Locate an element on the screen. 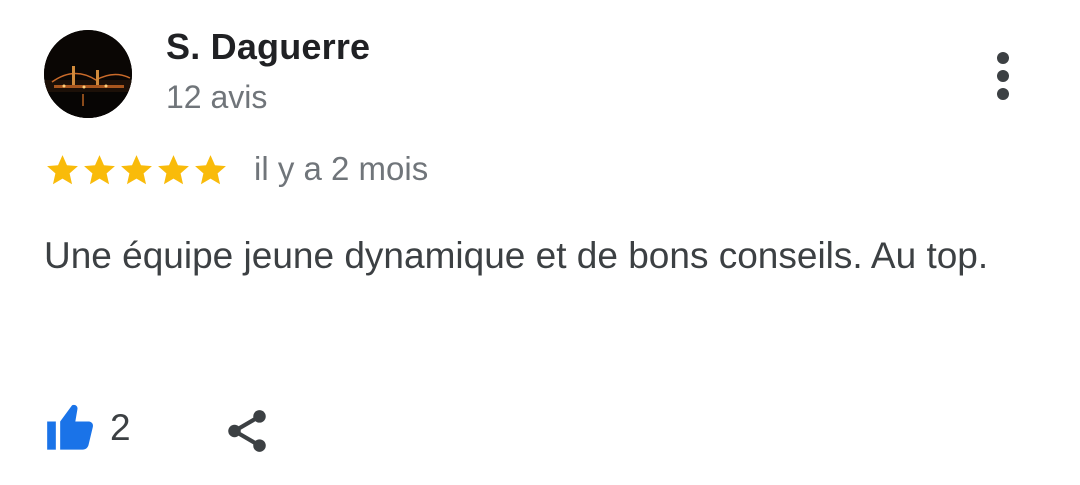 This screenshot has width=1080, height=485. avatar is located at coordinates (88, 74).